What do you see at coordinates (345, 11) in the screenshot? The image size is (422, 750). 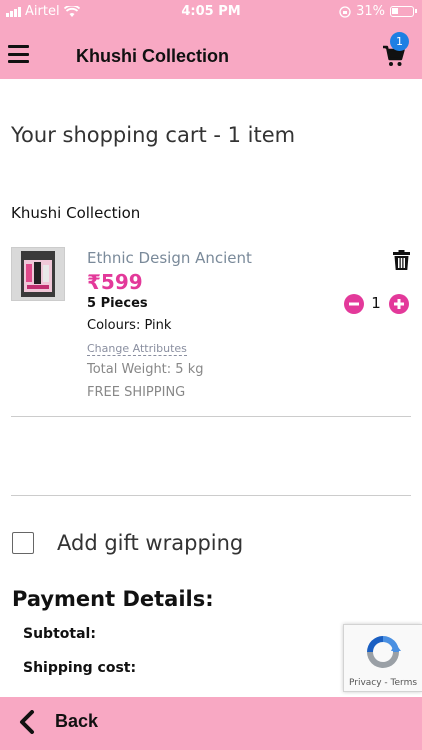 I see `lock-rotation-icon` at bounding box center [345, 11].